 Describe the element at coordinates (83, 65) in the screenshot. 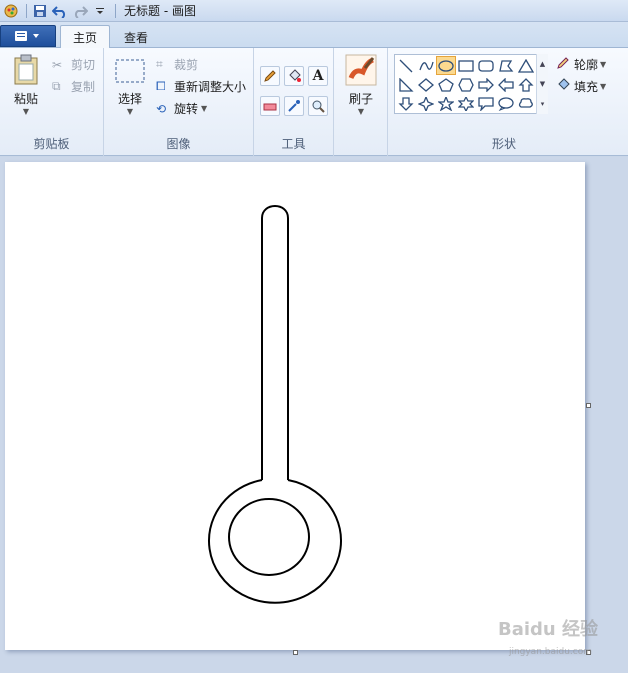

I see `cut-label: 剪切` at that location.